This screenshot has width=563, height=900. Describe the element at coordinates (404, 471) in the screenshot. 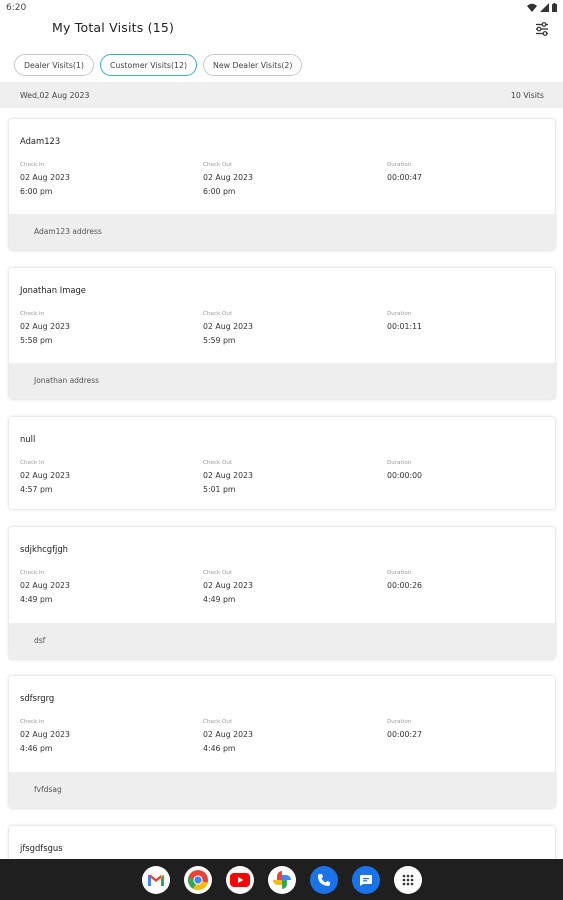

I see `duration-column: Duration 00:00:00` at that location.